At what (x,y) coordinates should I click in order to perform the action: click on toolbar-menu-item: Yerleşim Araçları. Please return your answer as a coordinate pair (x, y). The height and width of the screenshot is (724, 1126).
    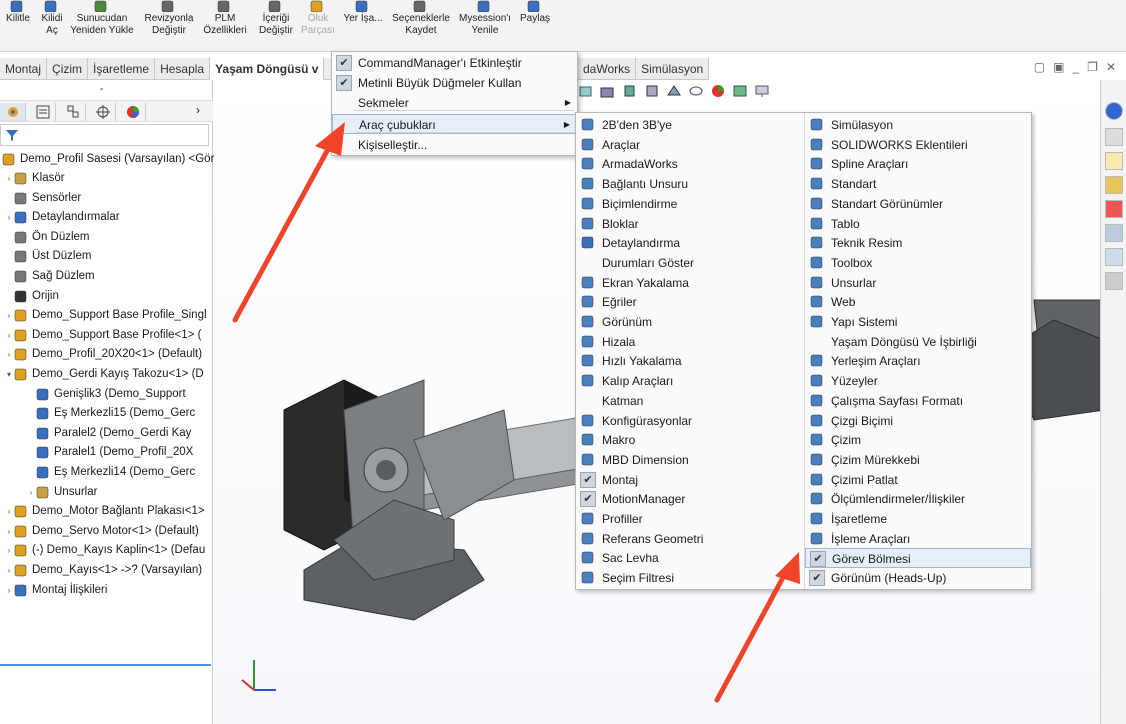
    Looking at the image, I should click on (918, 361).